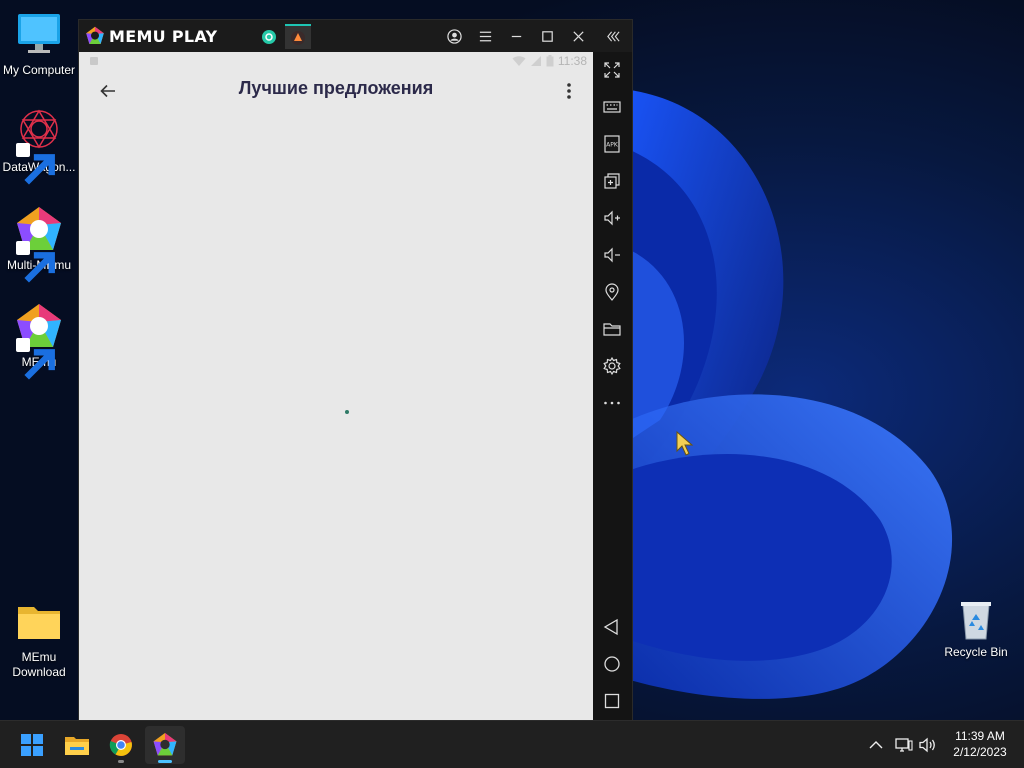 Image resolution: width=1024 pixels, height=768 pixels. I want to click on file-explorer-icon, so click(77, 746).